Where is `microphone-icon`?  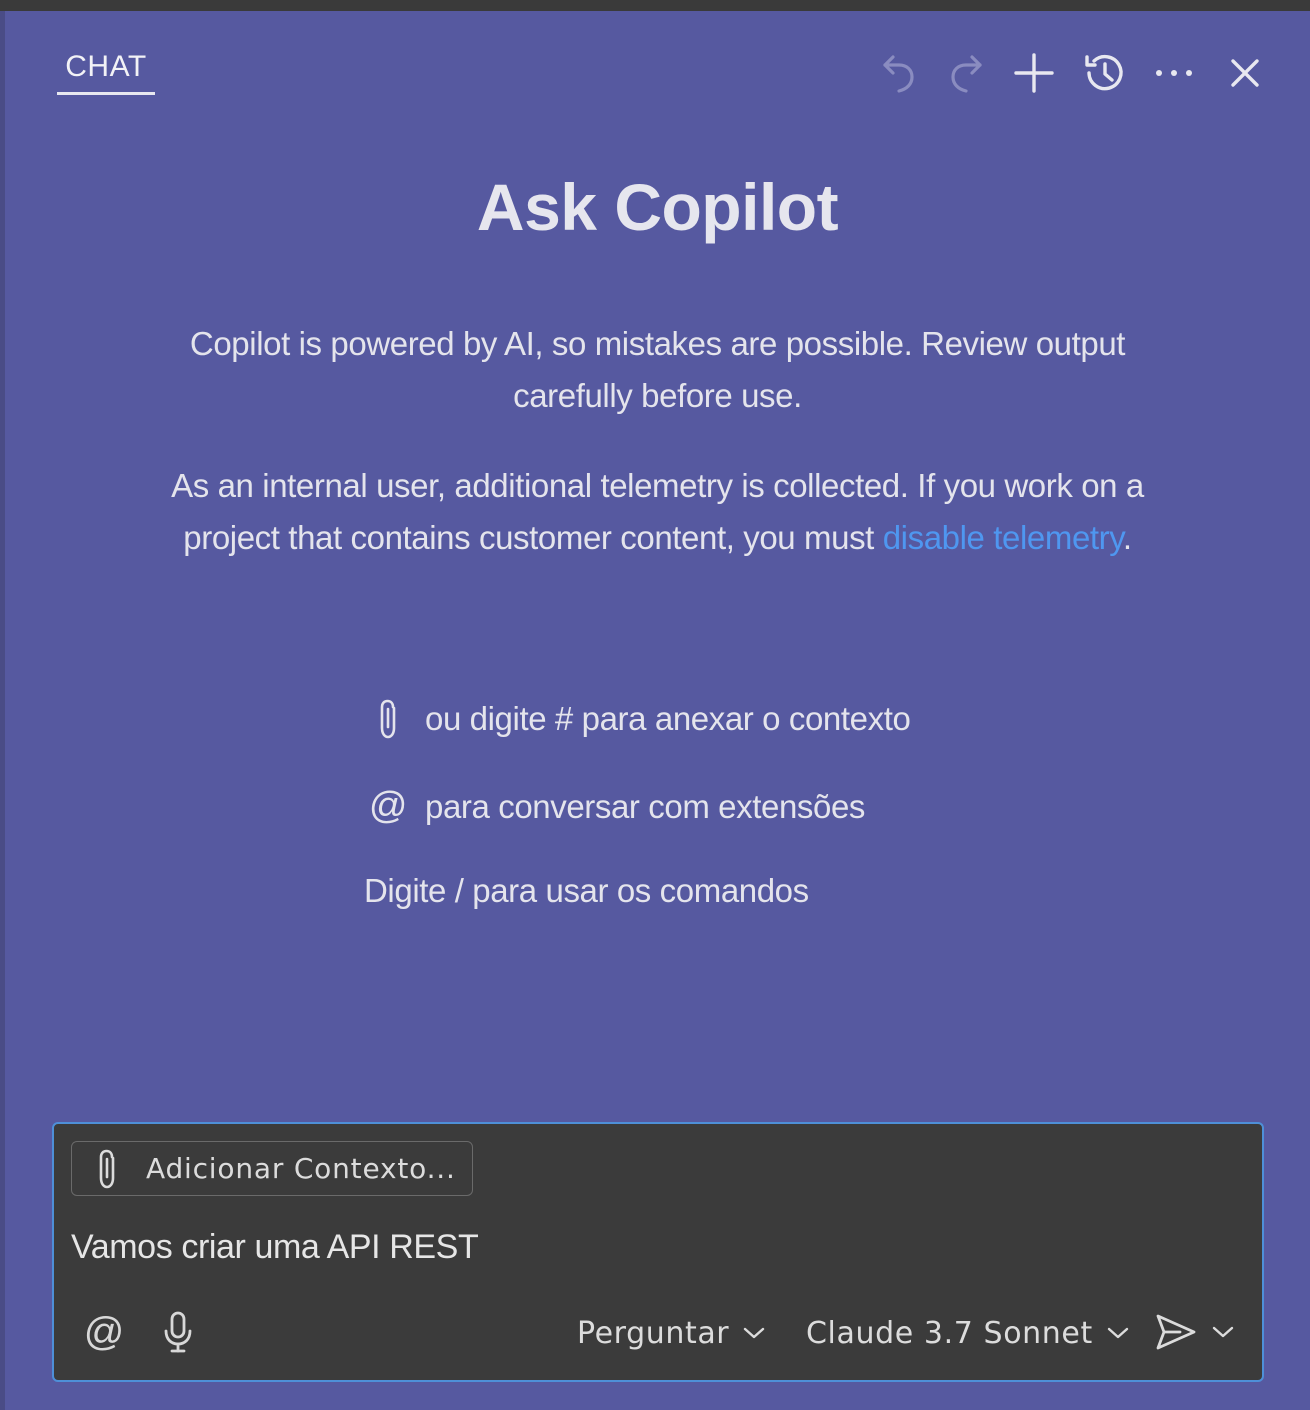 microphone-icon is located at coordinates (178, 1332).